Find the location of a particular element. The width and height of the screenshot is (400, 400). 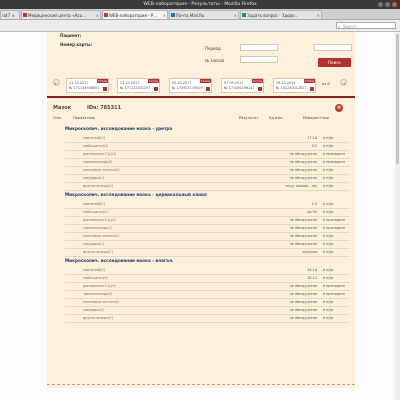

row-value: скуд. кокков - п/к is located at coordinates (301, 186).